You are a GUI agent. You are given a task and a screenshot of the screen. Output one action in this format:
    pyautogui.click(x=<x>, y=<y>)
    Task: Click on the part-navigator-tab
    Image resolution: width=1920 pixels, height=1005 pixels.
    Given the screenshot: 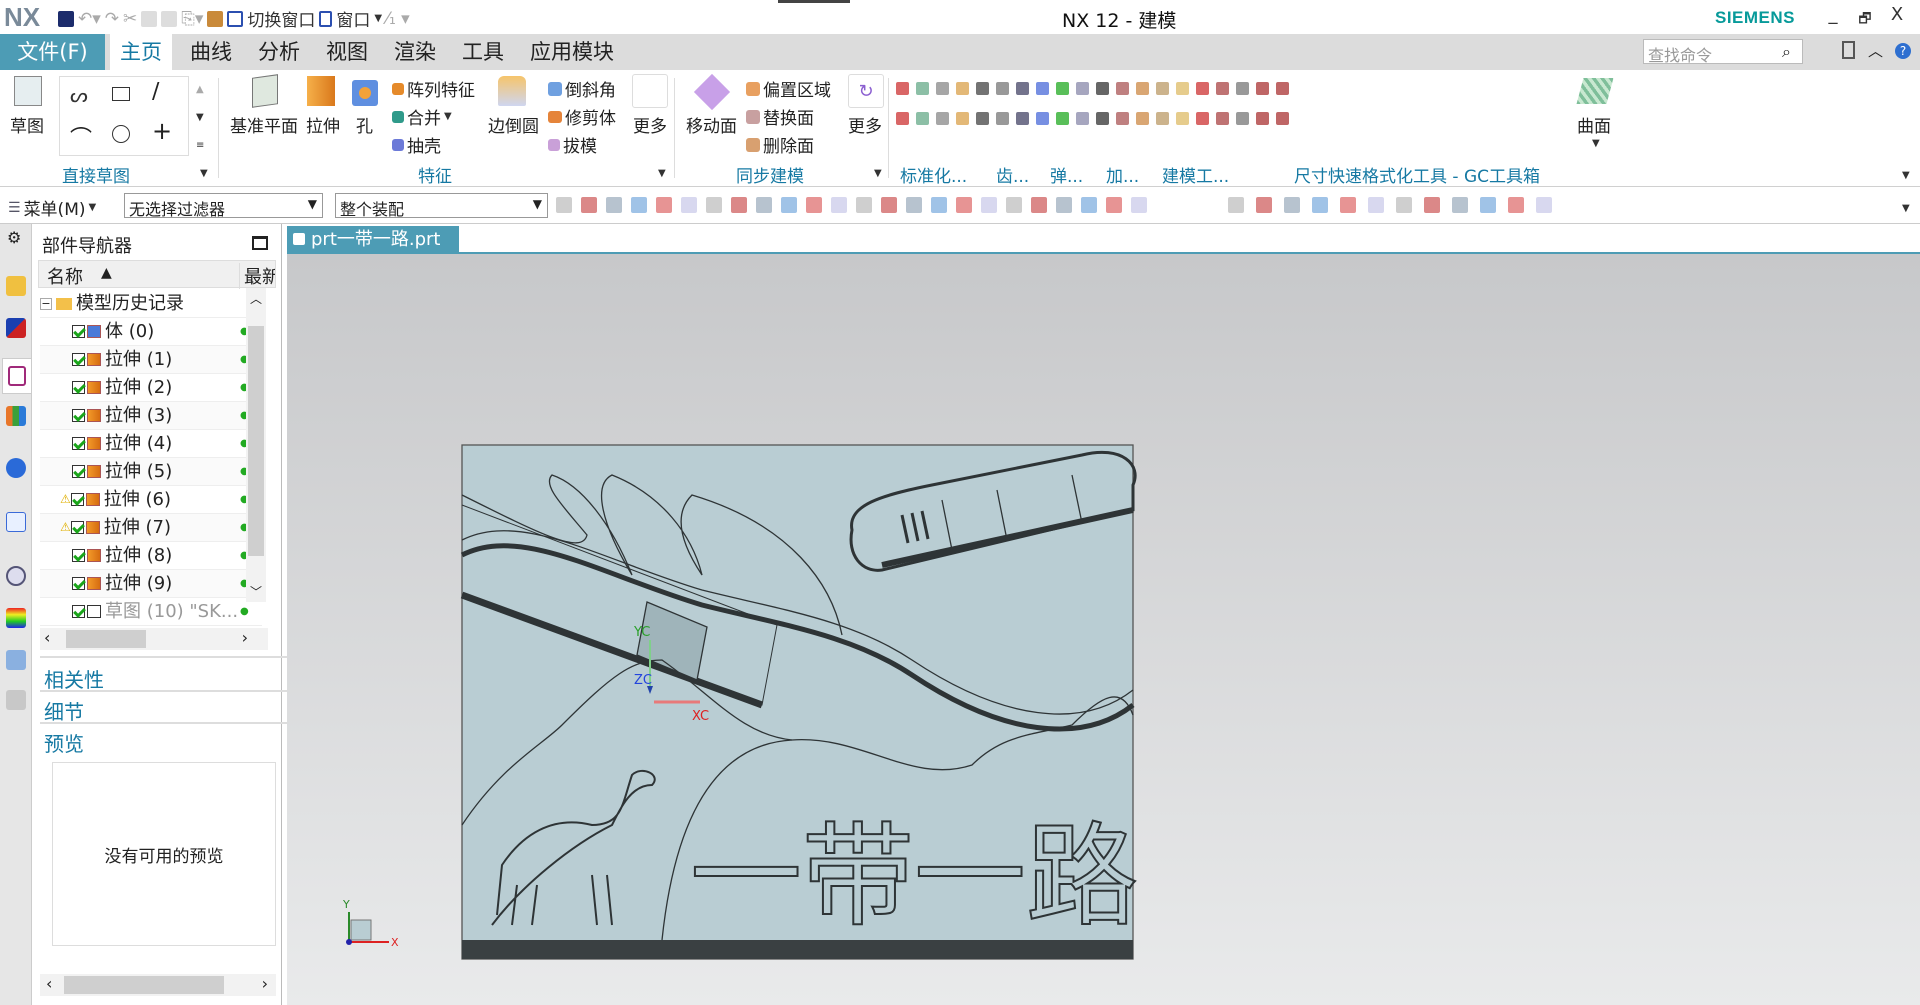 What is the action you would take?
    pyautogui.click(x=17, y=376)
    